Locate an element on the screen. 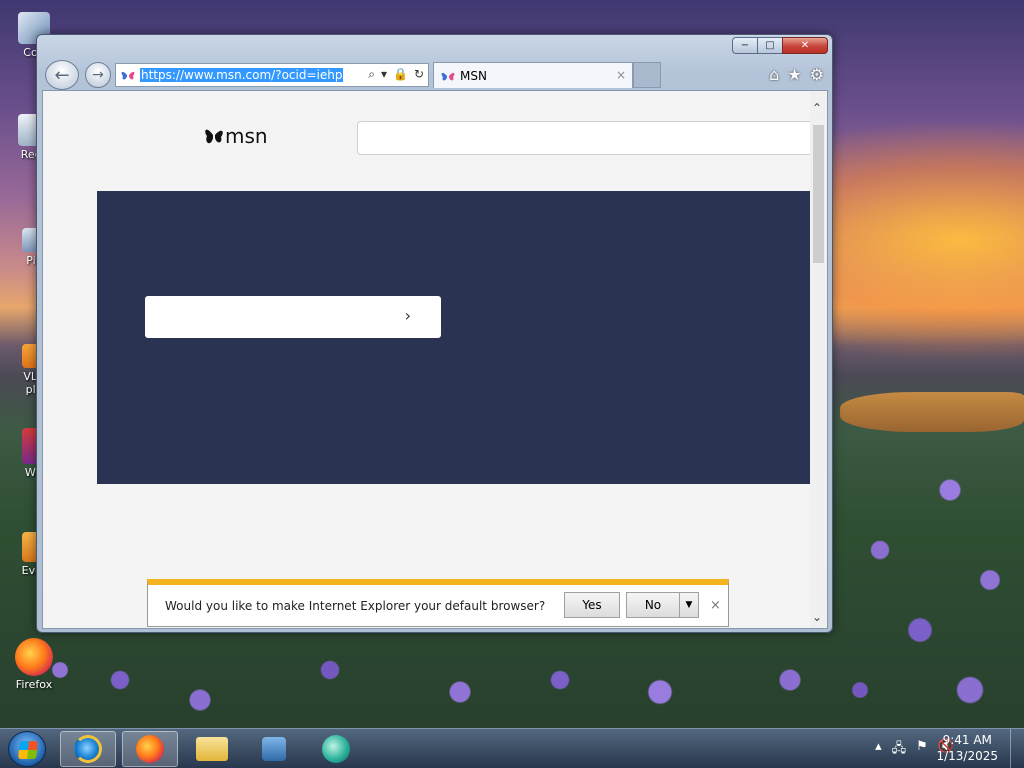  vertical-scrollbar: ⌃ ⌄ is located at coordinates (818, 359).